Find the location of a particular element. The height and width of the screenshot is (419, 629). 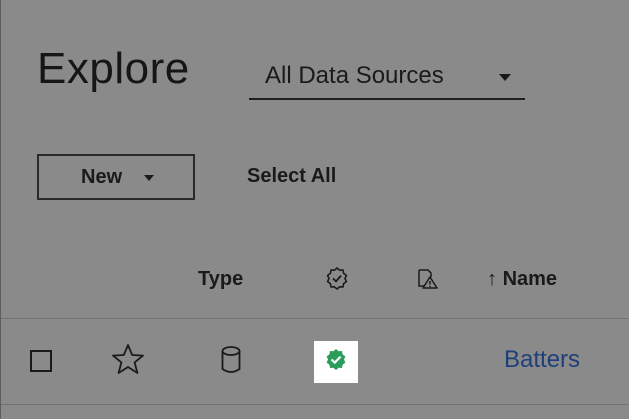

column-header-name: ↑ Name is located at coordinates (522, 279).